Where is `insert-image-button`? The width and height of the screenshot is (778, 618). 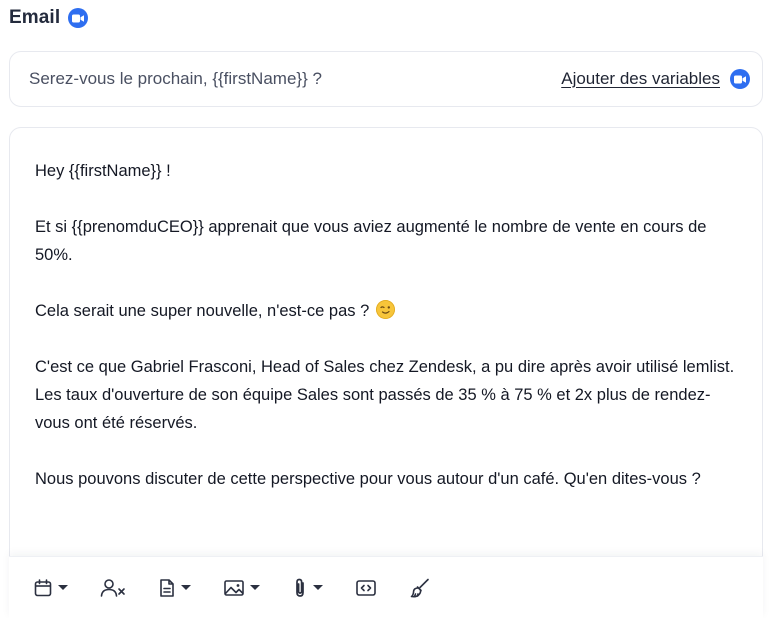
insert-image-button is located at coordinates (241, 588).